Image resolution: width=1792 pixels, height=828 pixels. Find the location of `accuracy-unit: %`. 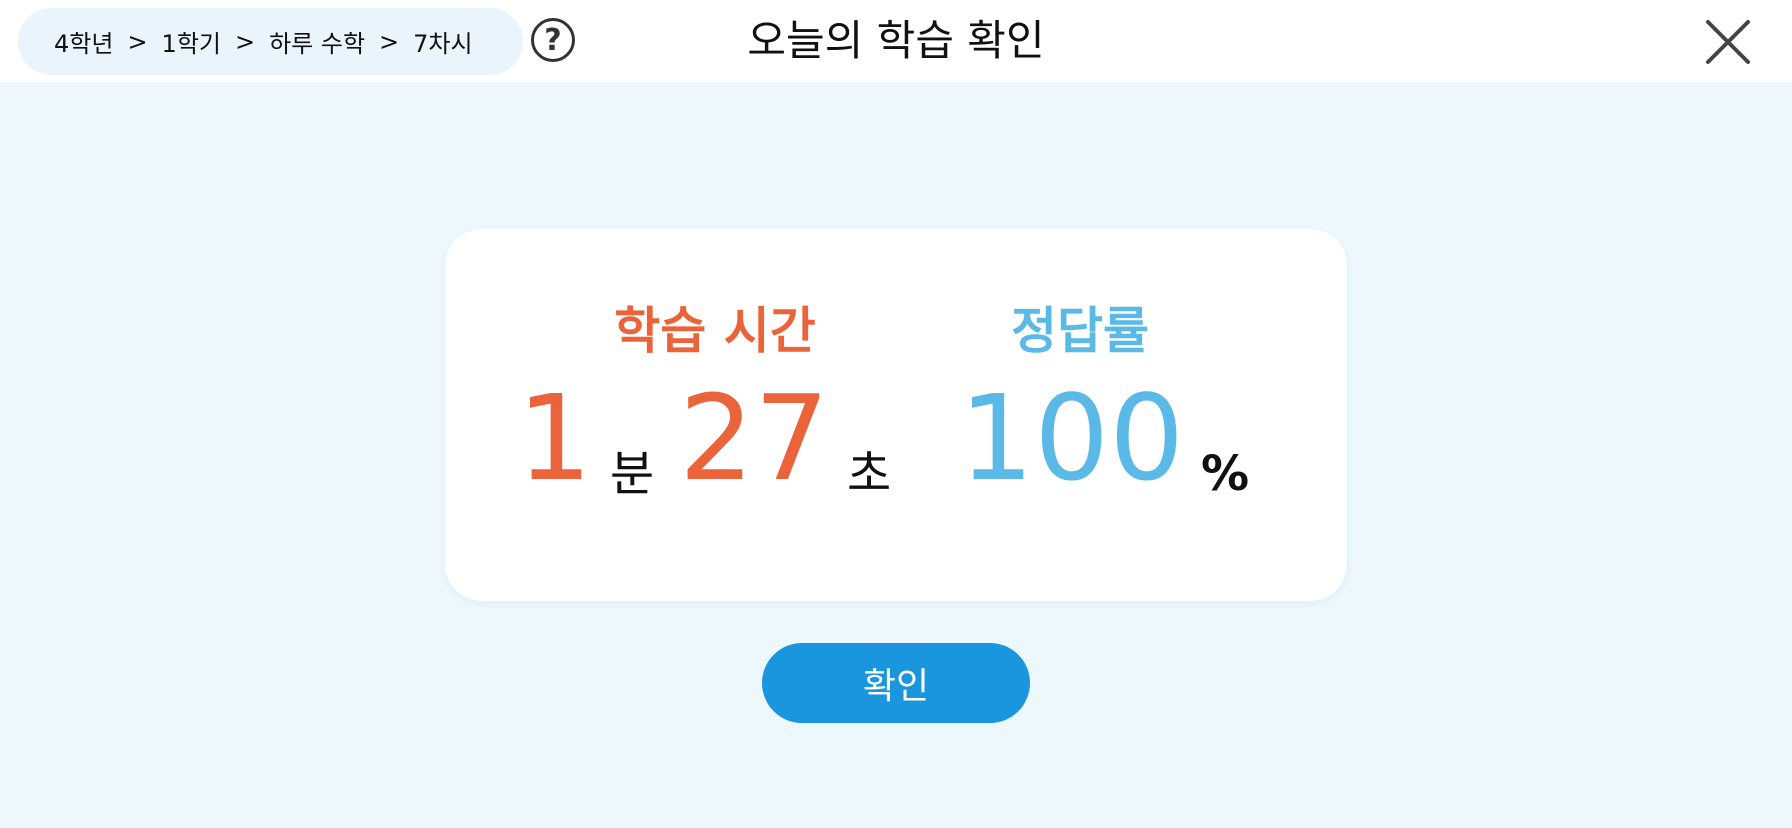

accuracy-unit: % is located at coordinates (1225, 474).